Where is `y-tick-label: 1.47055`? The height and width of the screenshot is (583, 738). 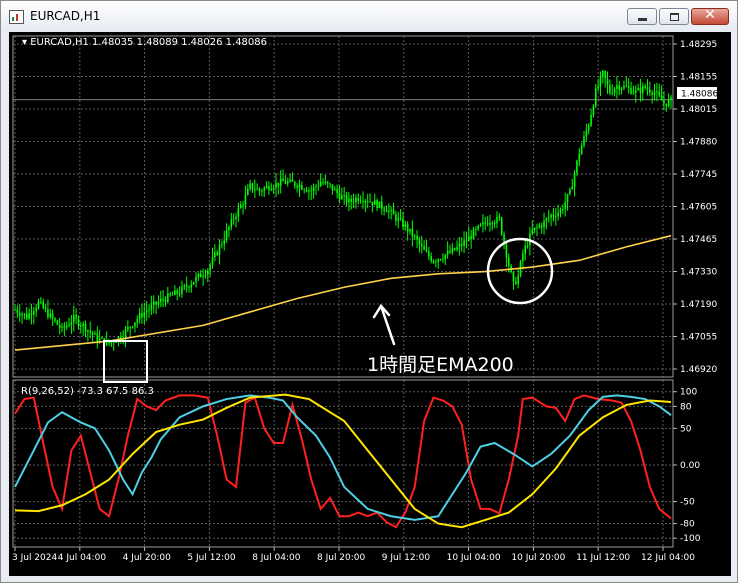 y-tick-label: 1.47055 is located at coordinates (698, 338).